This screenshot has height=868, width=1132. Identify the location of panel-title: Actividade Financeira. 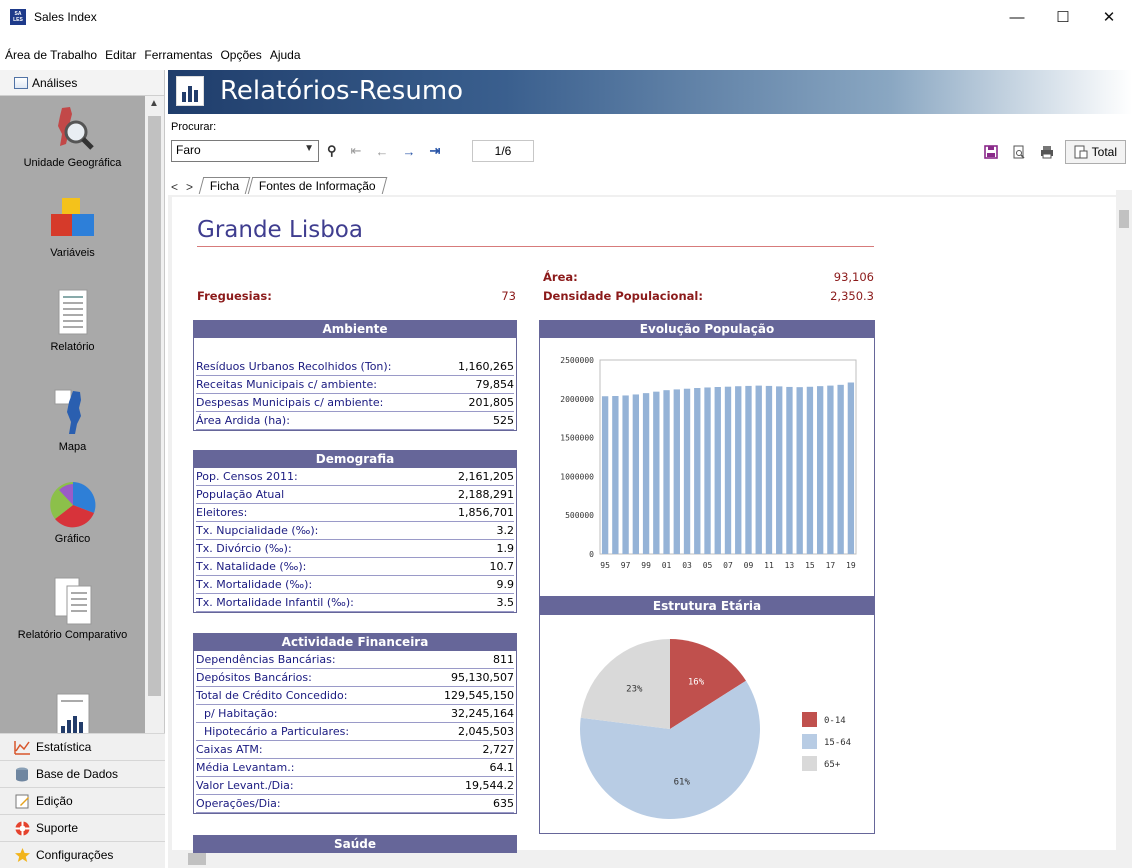
(355, 642).